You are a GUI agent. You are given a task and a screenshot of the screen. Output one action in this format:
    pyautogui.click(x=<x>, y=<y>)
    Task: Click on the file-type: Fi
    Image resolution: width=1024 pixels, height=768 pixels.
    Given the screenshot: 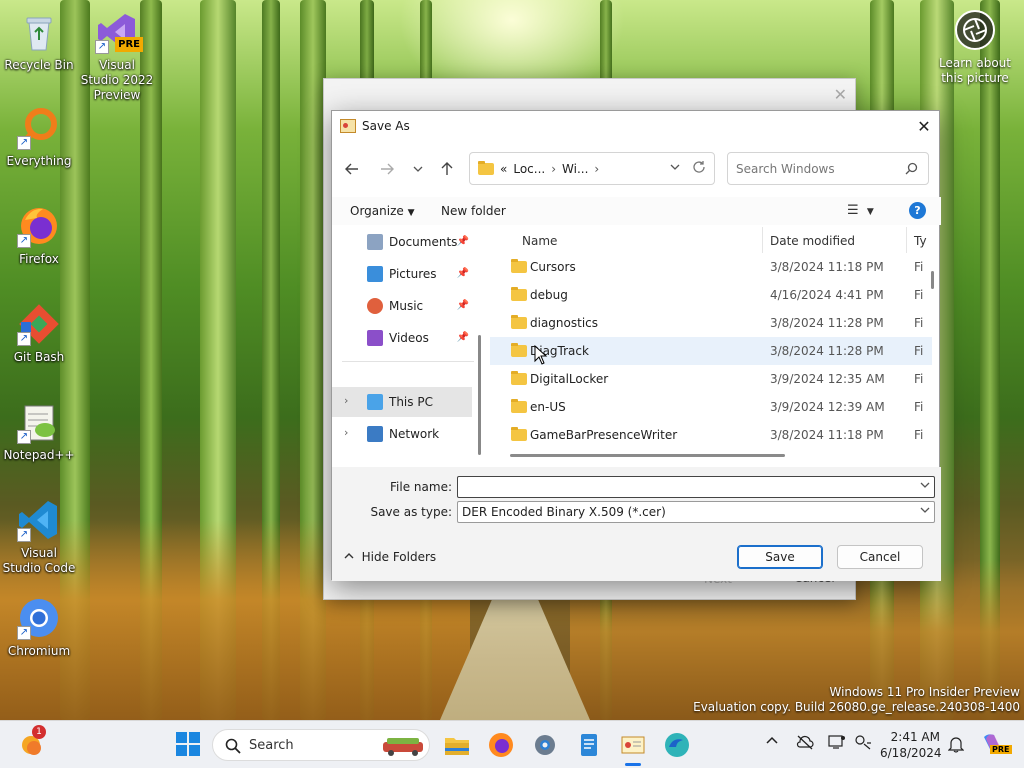 What is the action you would take?
    pyautogui.click(x=919, y=323)
    